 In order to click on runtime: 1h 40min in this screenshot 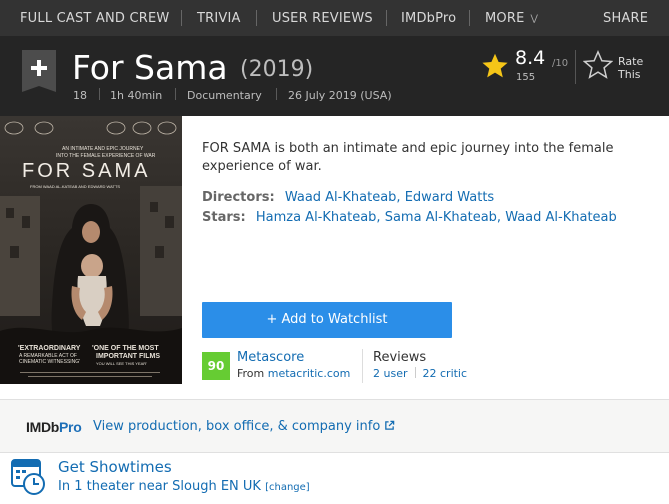, I will do `click(136, 95)`.